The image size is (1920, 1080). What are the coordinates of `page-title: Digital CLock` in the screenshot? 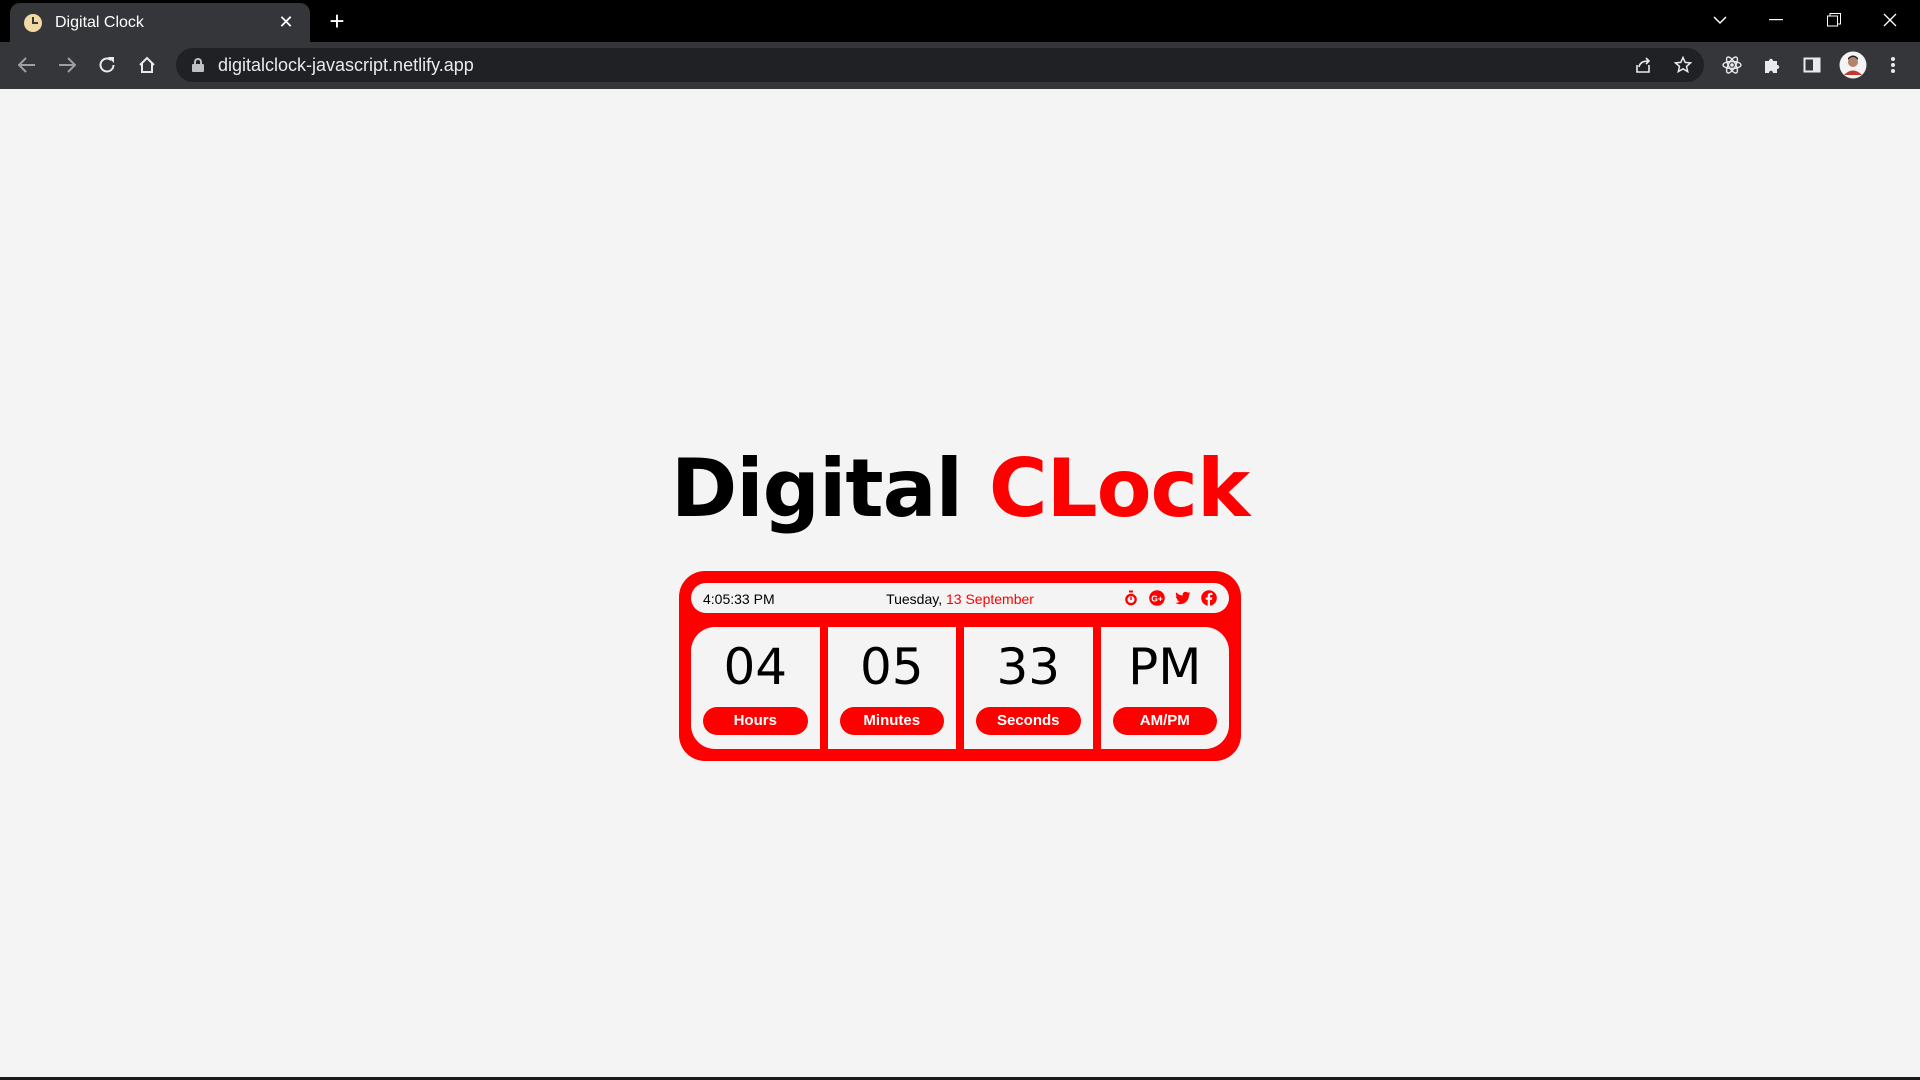 It's located at (960, 489).